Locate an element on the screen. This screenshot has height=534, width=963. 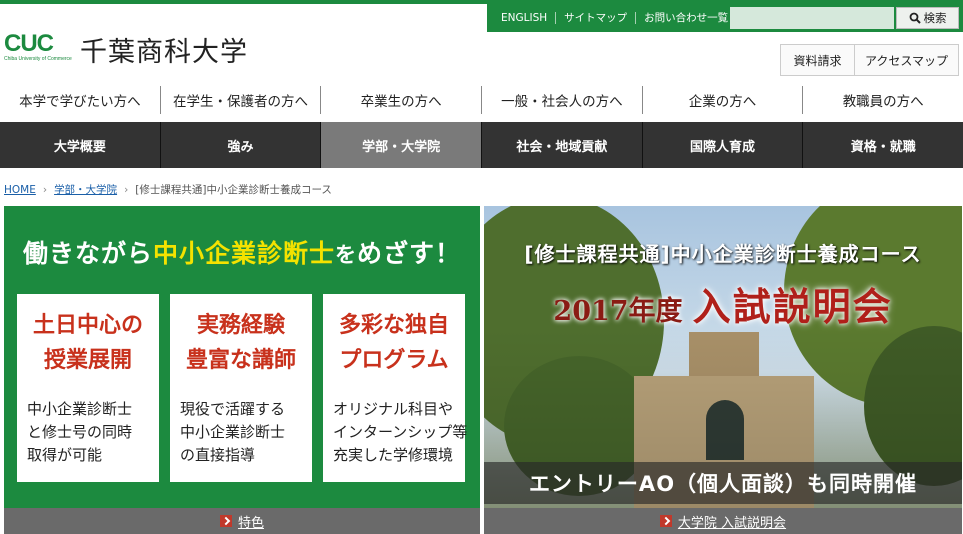
search-icon is located at coordinates (915, 18).